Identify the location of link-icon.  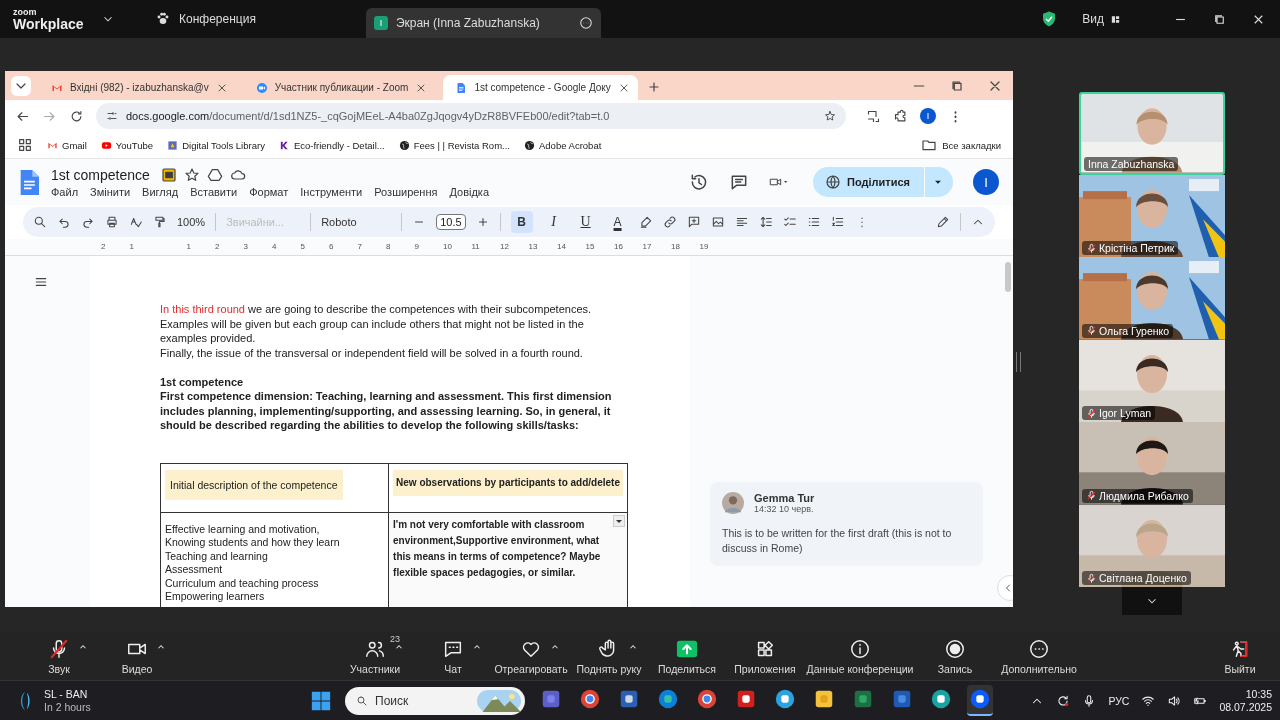
(669, 222).